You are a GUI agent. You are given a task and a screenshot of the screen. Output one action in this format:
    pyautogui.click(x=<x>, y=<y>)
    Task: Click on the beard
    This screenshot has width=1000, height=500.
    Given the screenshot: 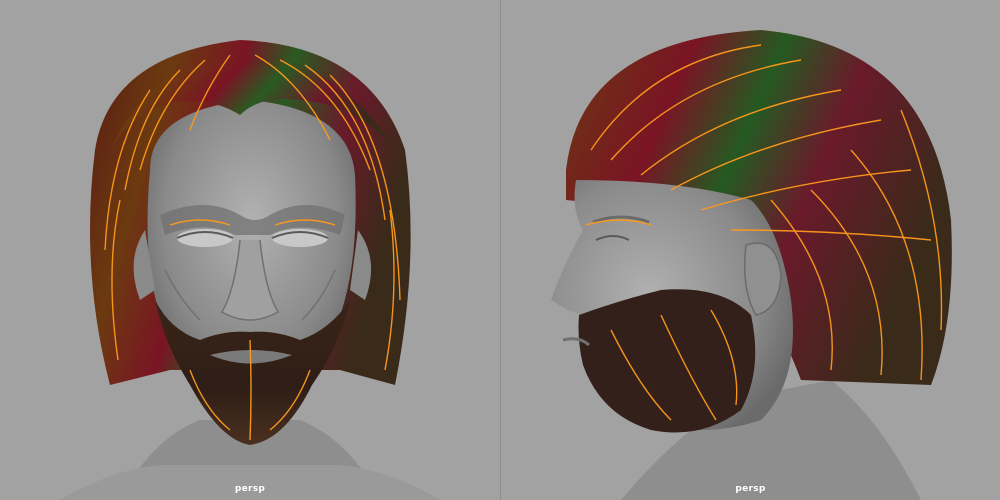 What is the action you would take?
    pyautogui.click(x=667, y=361)
    